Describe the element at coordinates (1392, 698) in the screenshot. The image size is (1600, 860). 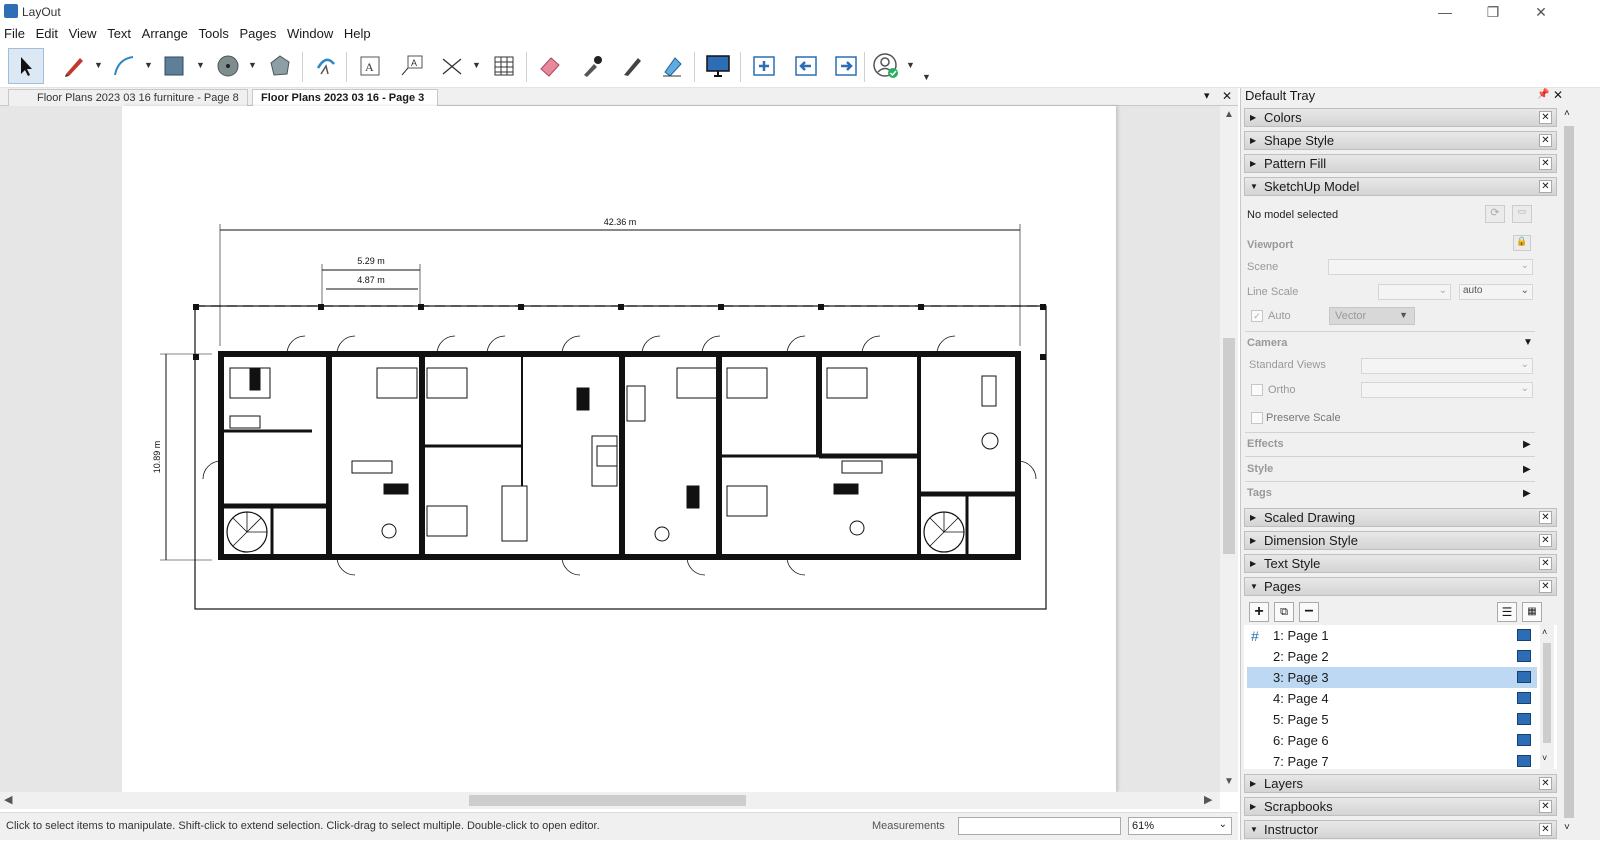
I see `page-row-4: 4: Page 4` at that location.